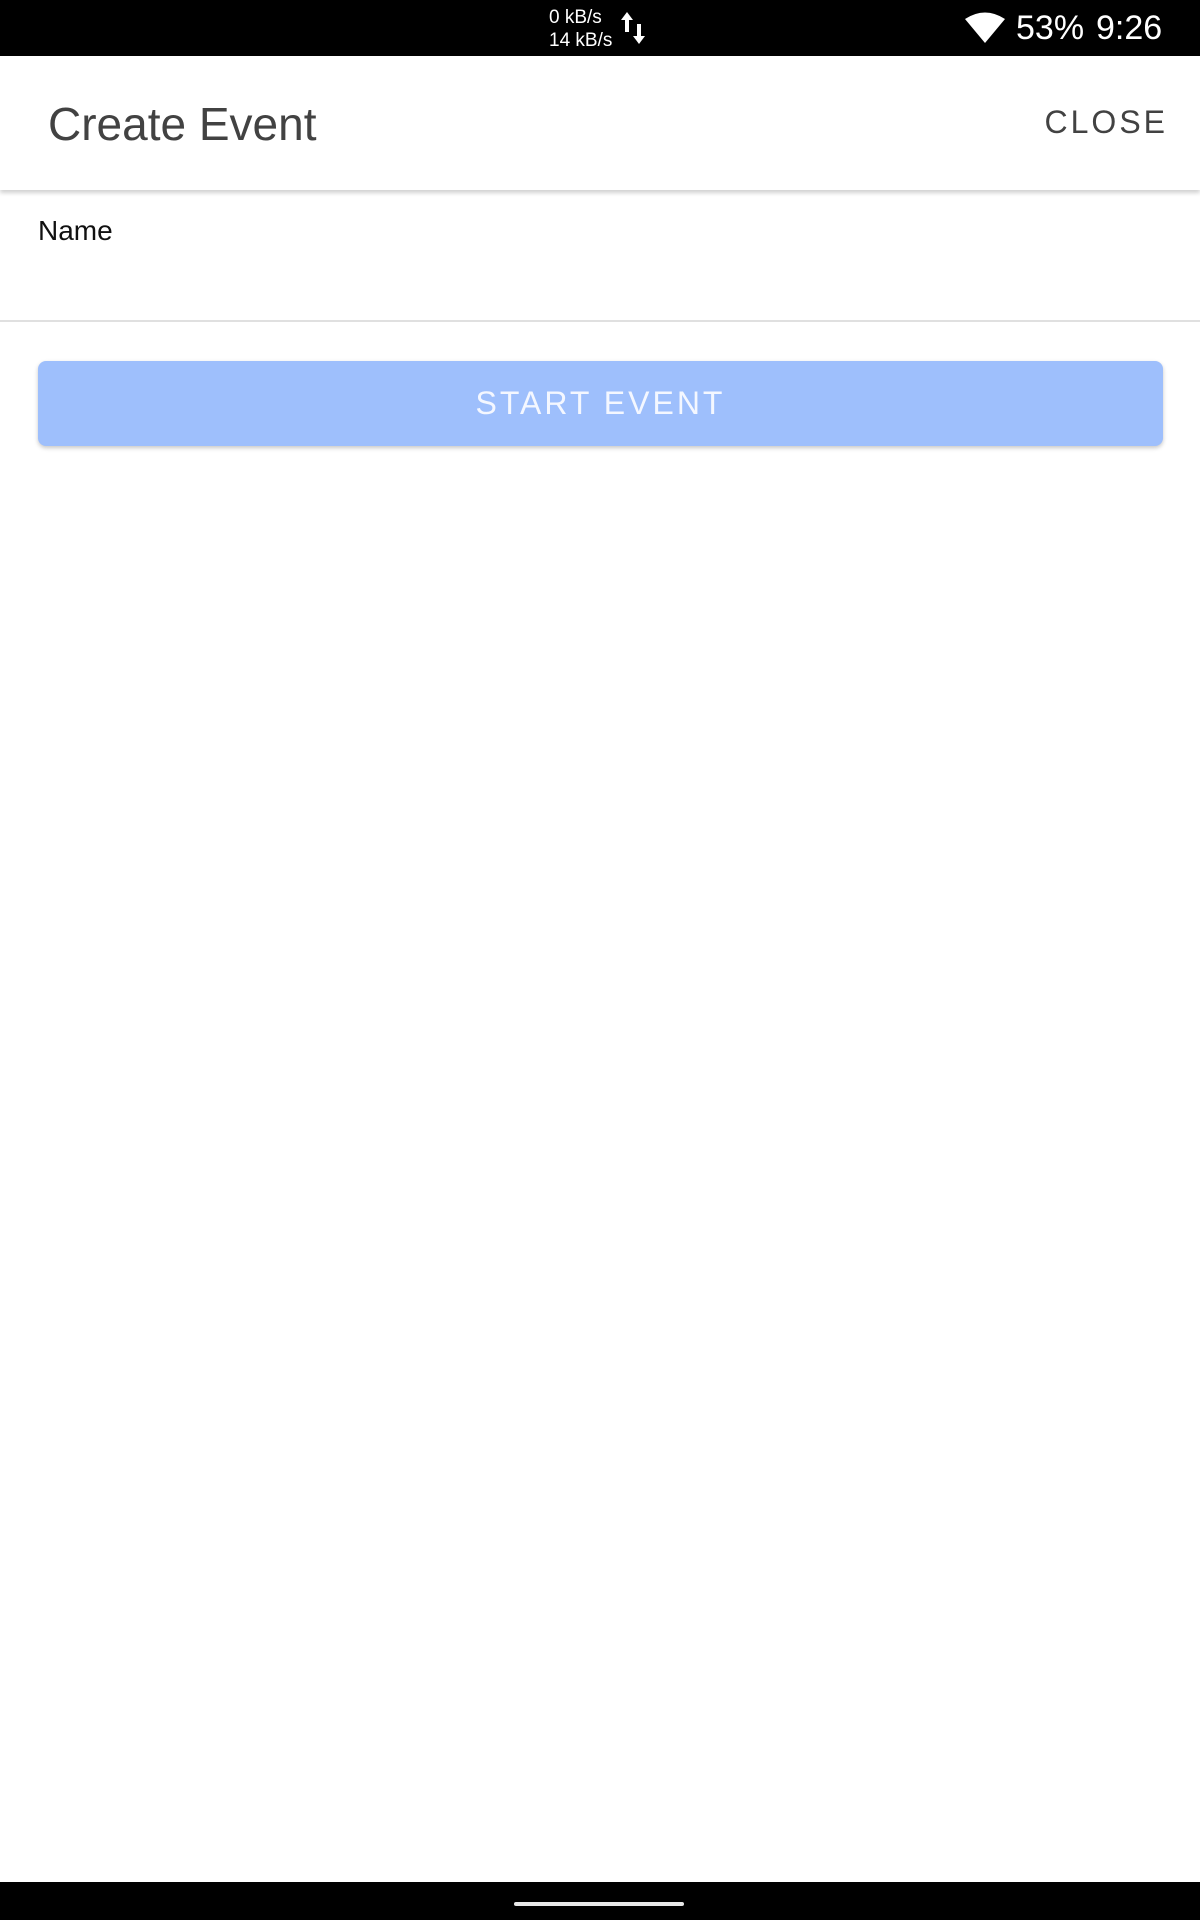 This screenshot has width=1200, height=1920. Describe the element at coordinates (633, 28) in the screenshot. I see `updown-arrows-icon` at that location.